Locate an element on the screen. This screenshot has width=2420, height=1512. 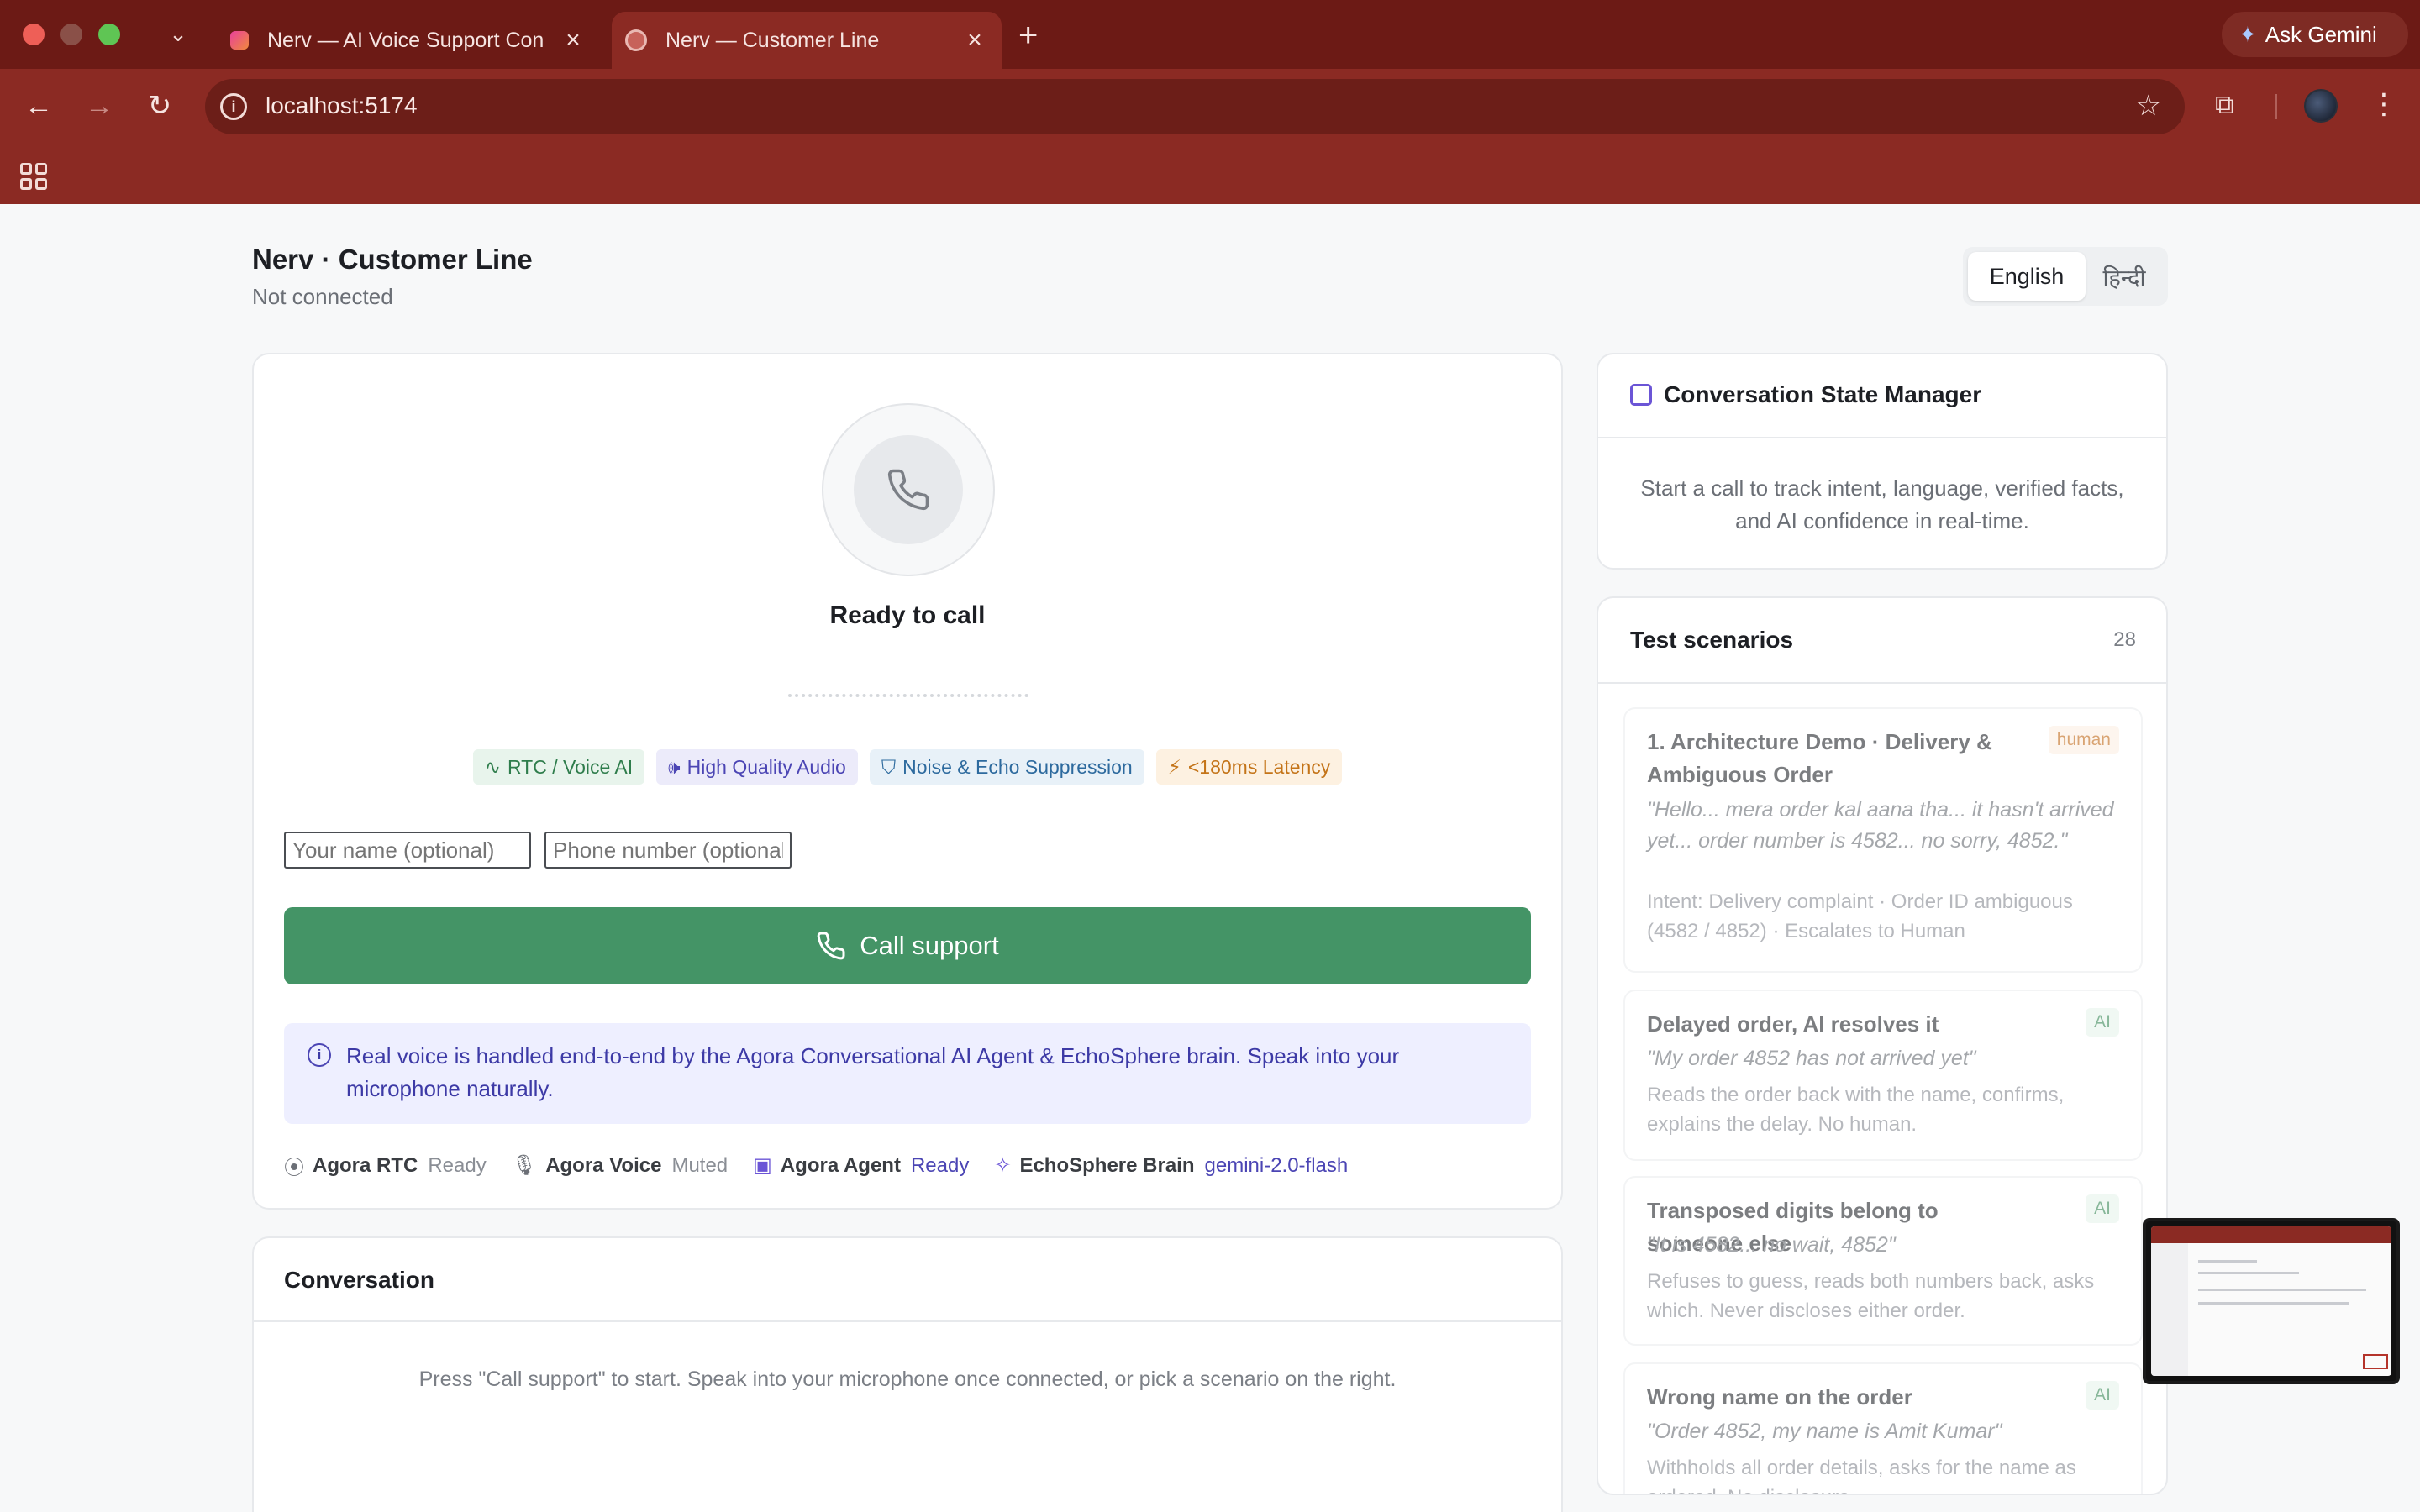
reload-icon: ↻ is located at coordinates (159, 106).